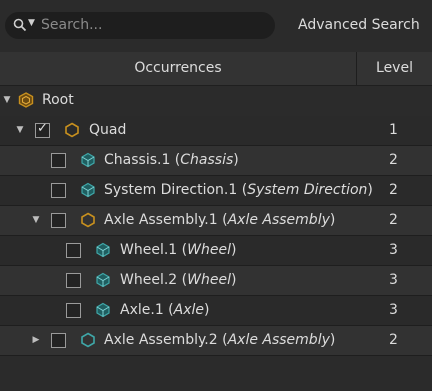 This screenshot has width=432, height=391. What do you see at coordinates (178, 250) in the screenshot?
I see `tree-row-label: Wheel.1 (Wheel)` at bounding box center [178, 250].